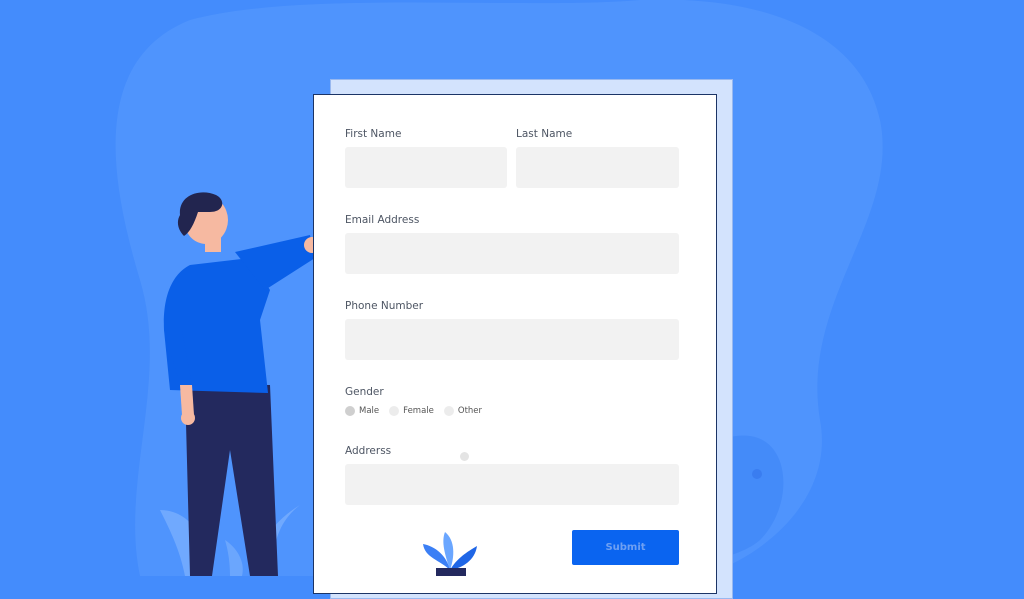 This screenshot has height=599, width=1024. What do you see at coordinates (597, 167) in the screenshot?
I see `last-name-input` at bounding box center [597, 167].